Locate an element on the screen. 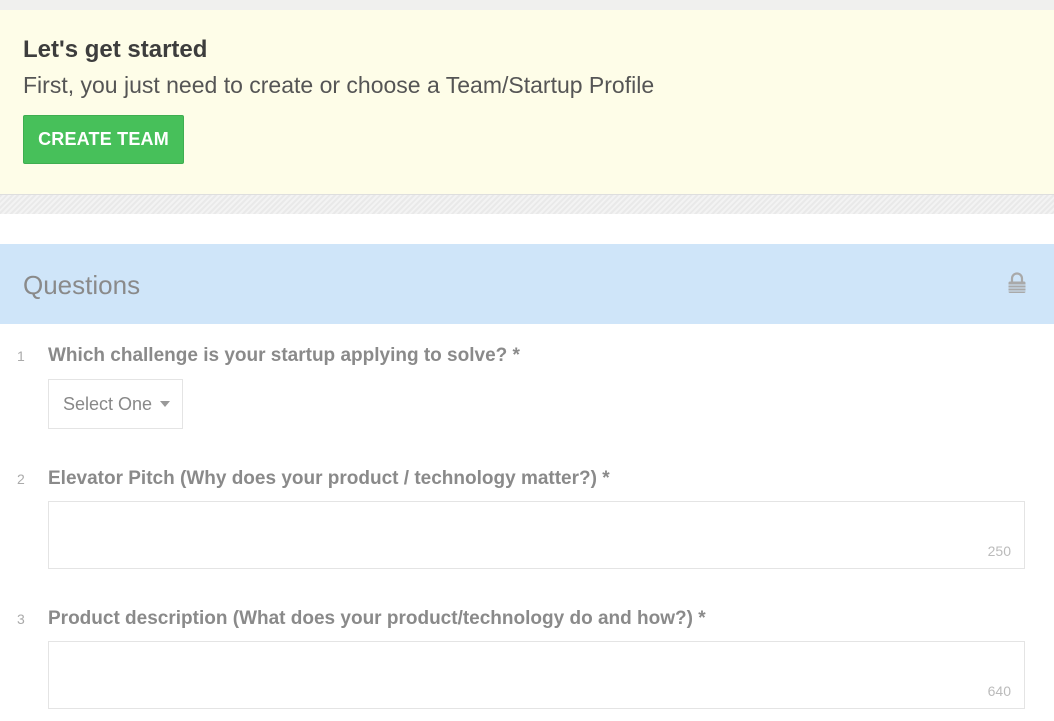 This screenshot has width=1054, height=721. challenge-select-value: Select One is located at coordinates (108, 403).